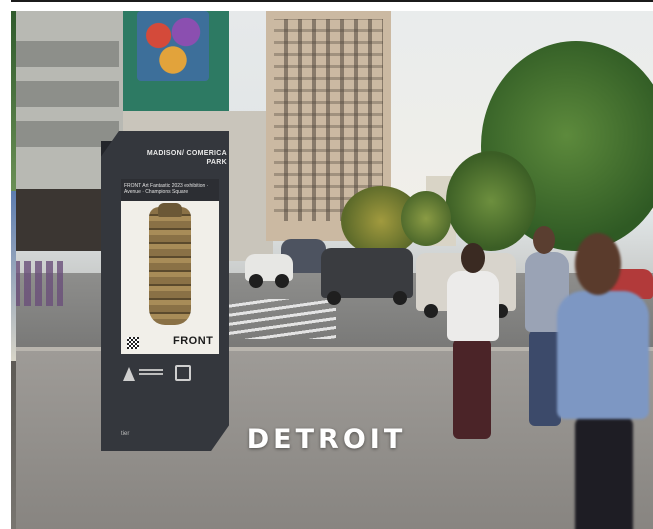 The height and width of the screenshot is (529, 653). I want to click on crosswalk, so click(281, 319).